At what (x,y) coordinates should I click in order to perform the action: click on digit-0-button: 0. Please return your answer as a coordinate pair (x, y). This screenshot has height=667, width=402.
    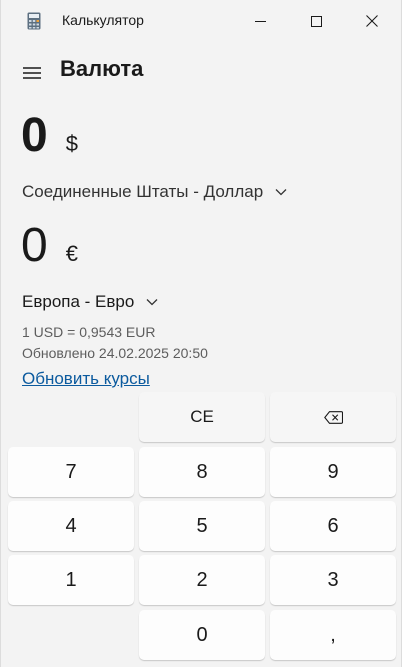
    Looking at the image, I should click on (202, 635).